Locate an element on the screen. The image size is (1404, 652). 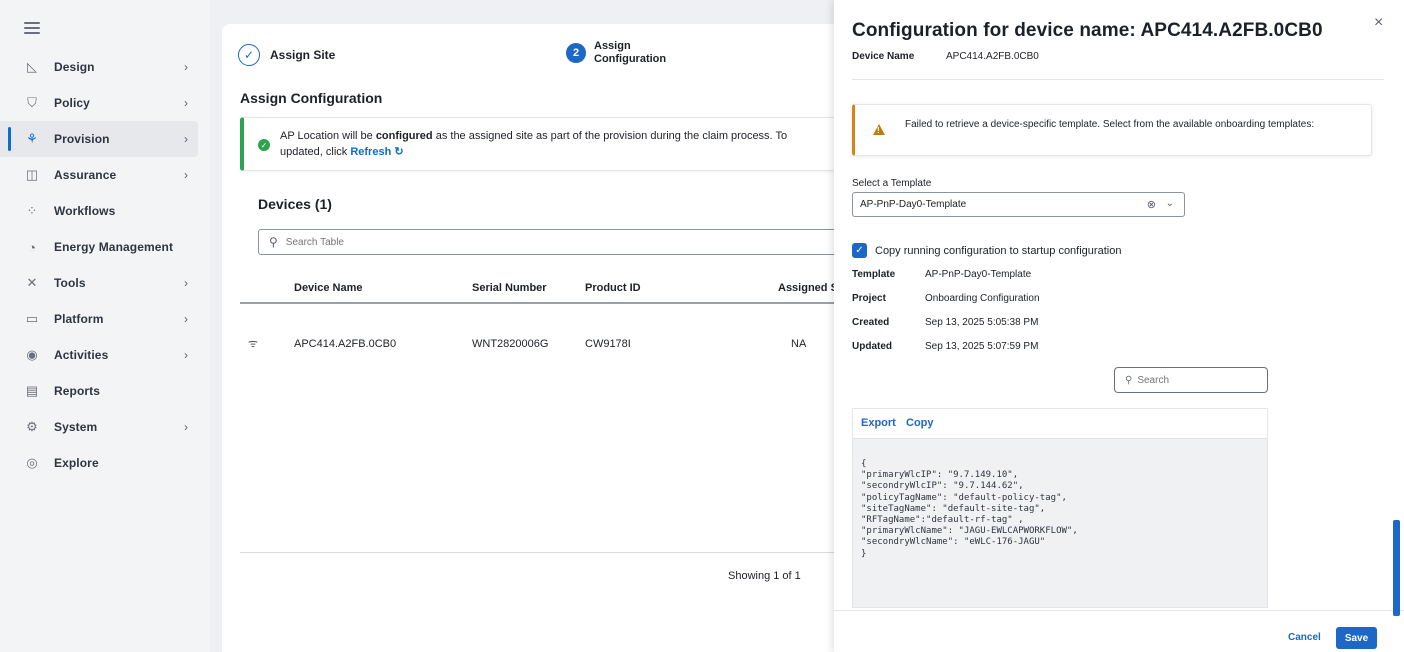
search-table-field: ⚲ is located at coordinates (560, 242).